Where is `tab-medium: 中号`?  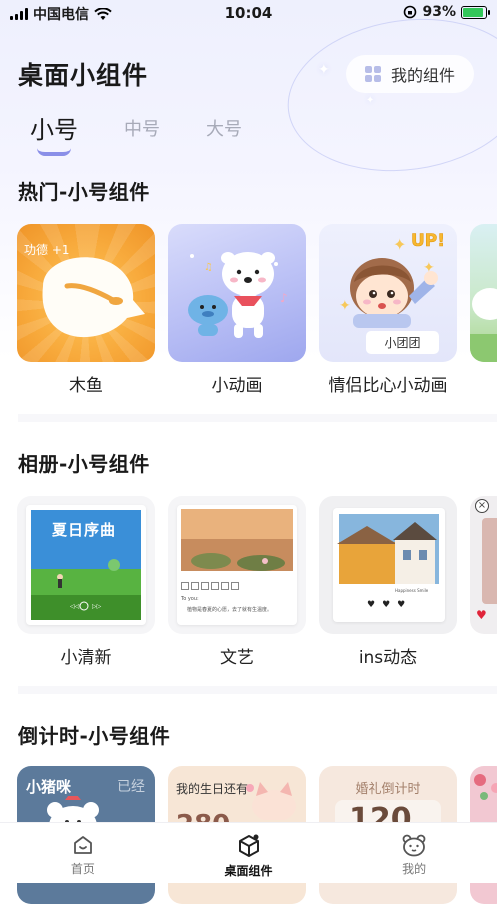 tab-medium: 中号 is located at coordinates (142, 127).